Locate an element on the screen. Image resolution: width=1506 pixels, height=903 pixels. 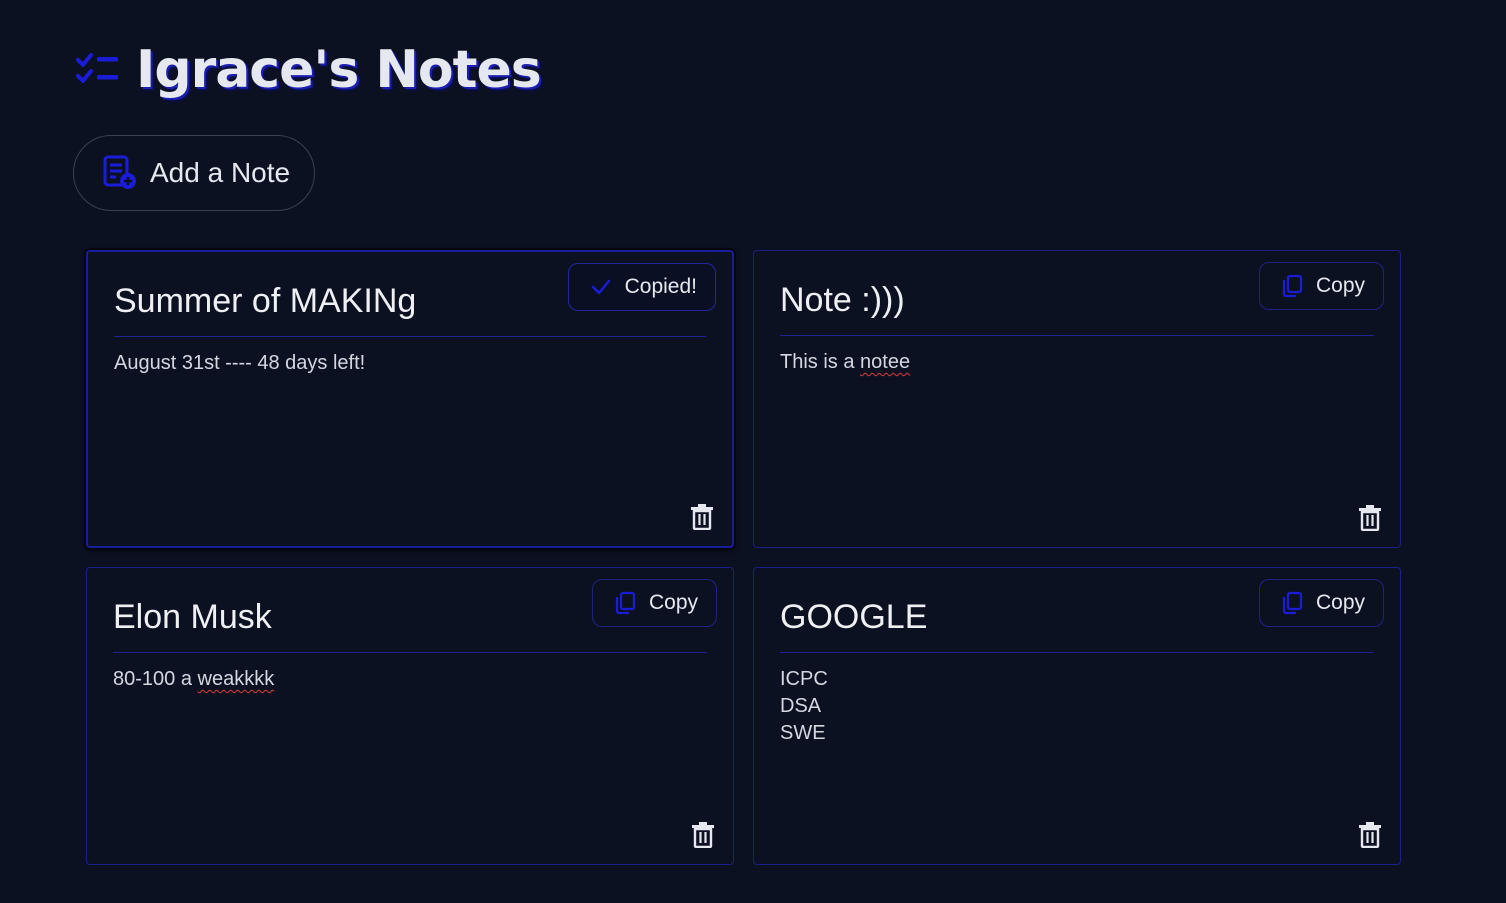
note-body: August 31st ---- 48 days left! is located at coordinates (240, 363).